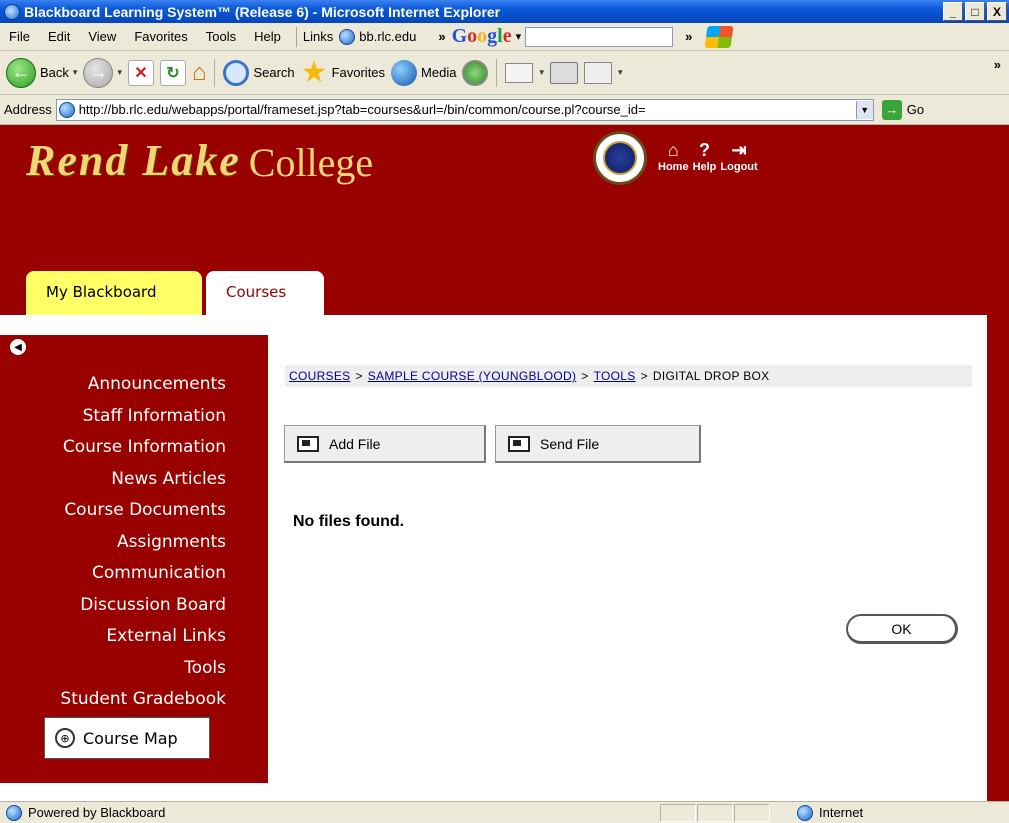  I want to click on header-help-link: ? Help, so click(705, 156).